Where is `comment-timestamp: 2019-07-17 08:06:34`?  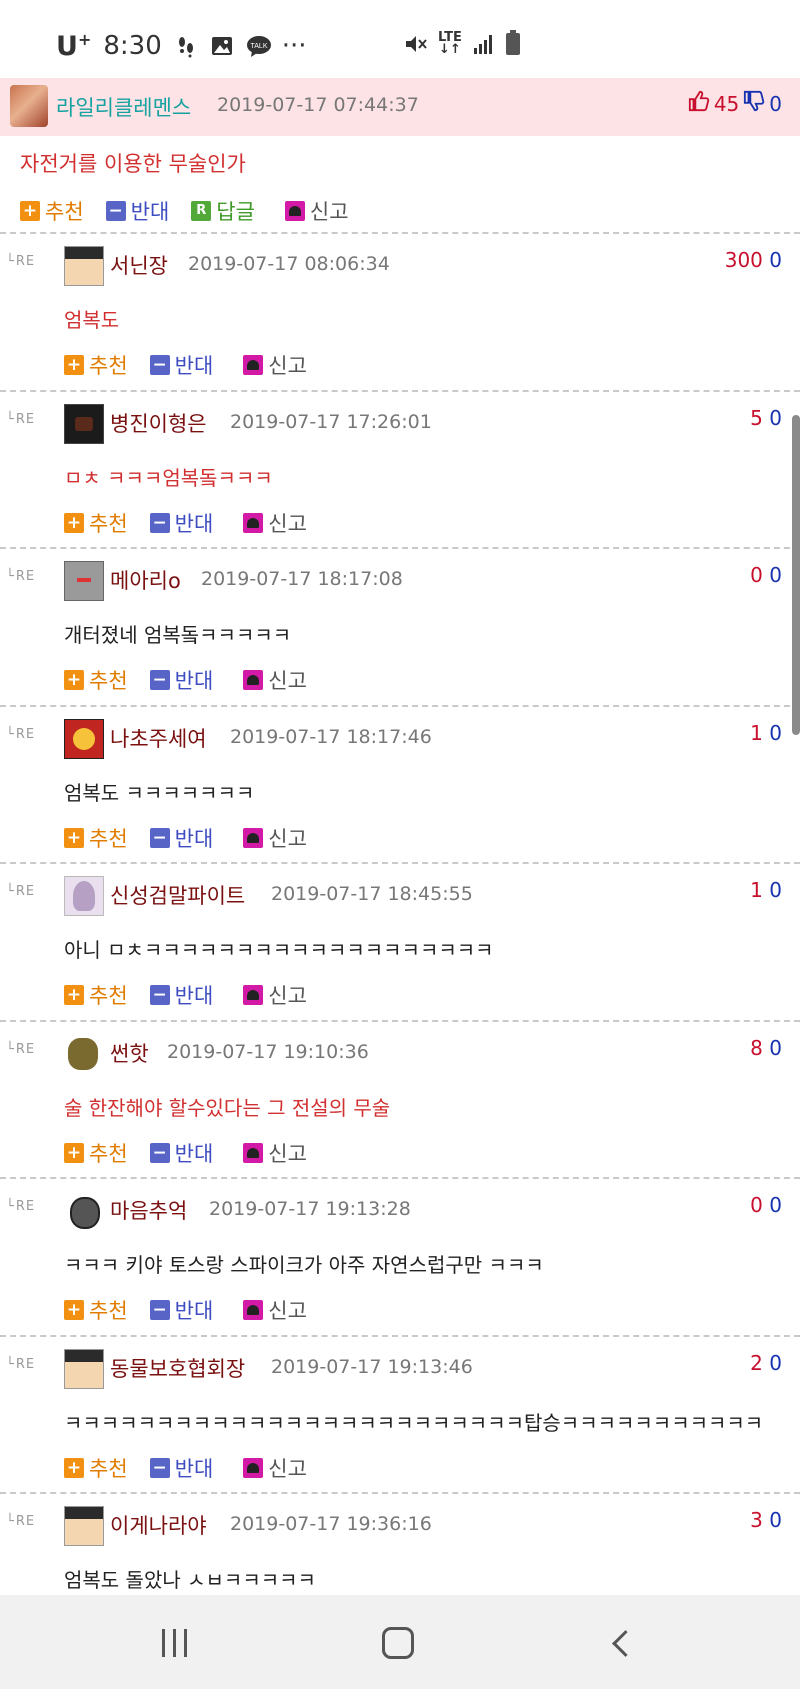
comment-timestamp: 2019-07-17 08:06:34 is located at coordinates (289, 264).